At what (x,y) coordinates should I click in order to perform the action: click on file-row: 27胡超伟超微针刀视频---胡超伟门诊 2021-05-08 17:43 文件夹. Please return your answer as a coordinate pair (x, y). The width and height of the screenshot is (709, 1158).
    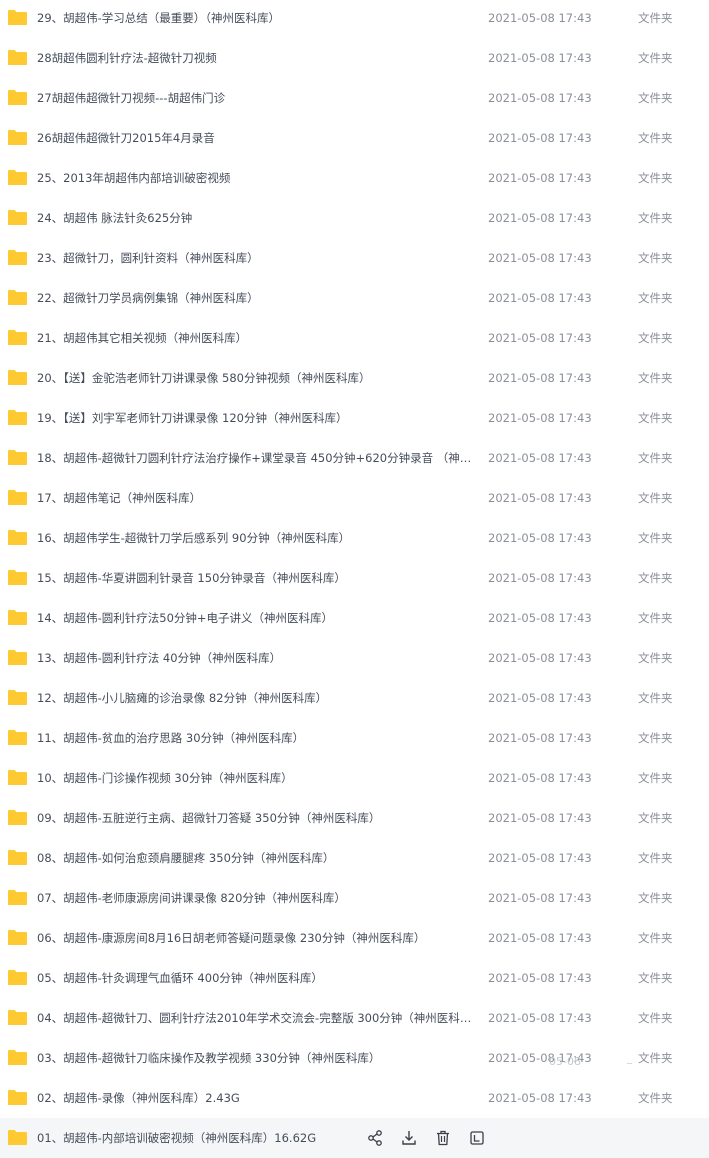
    Looking at the image, I should click on (354, 98).